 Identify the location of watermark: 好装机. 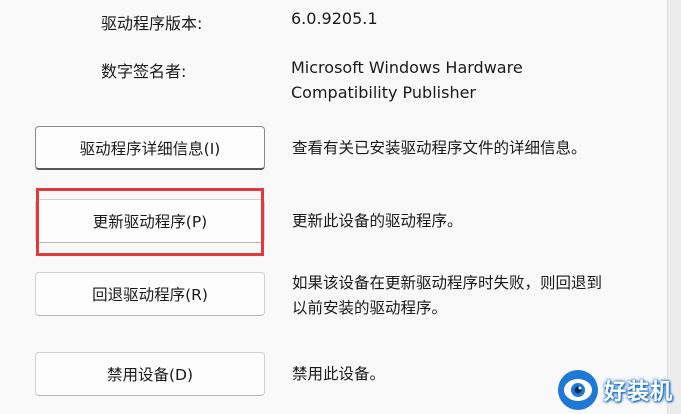
(615, 390).